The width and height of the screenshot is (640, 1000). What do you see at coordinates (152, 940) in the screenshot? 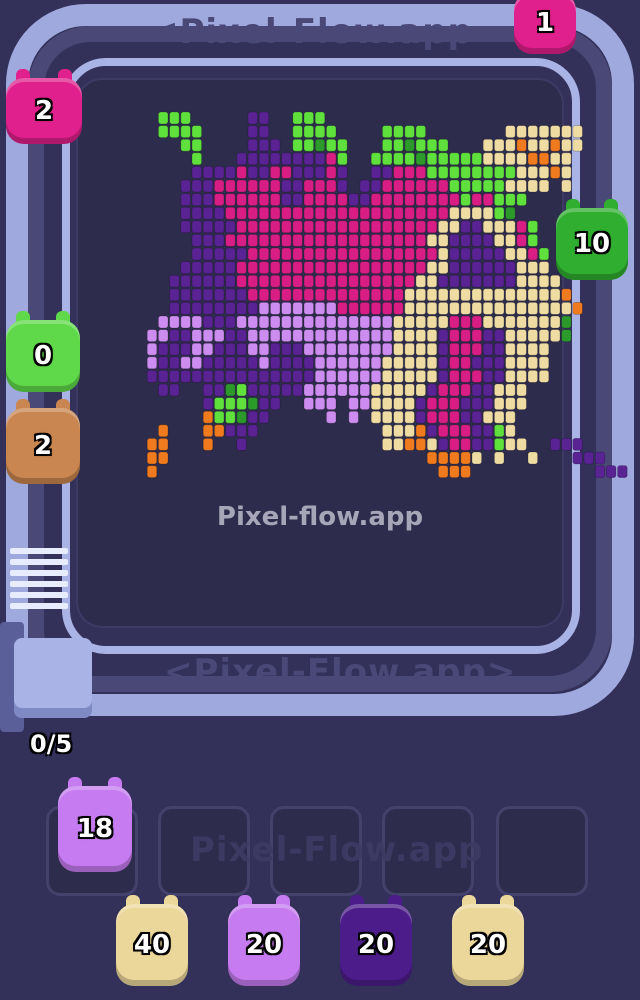
I see `waiting-pig-1: 40` at bounding box center [152, 940].